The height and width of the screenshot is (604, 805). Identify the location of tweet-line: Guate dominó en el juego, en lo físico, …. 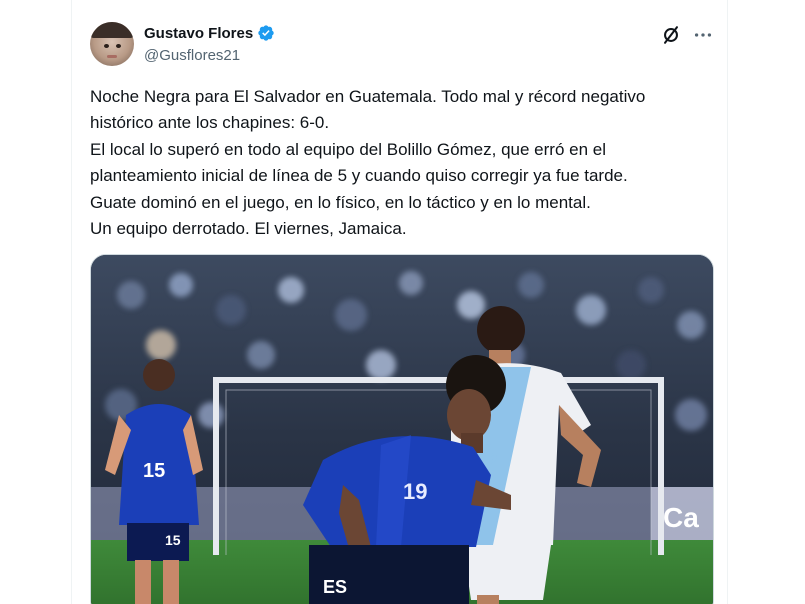
(340, 202).